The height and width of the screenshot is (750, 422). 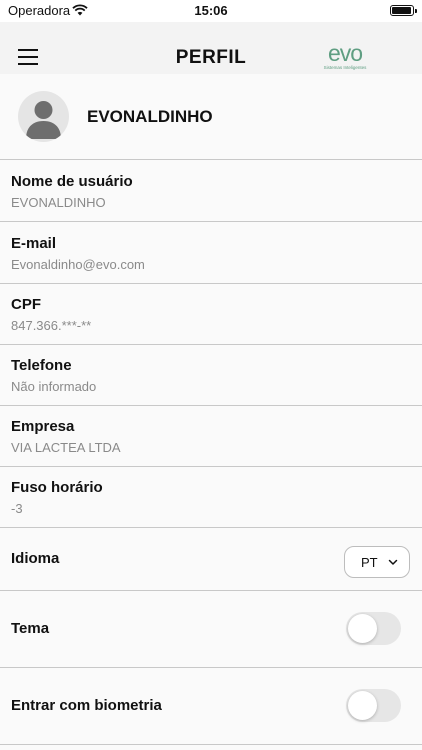 What do you see at coordinates (30, 628) in the screenshot?
I see `theme-label: Tema` at bounding box center [30, 628].